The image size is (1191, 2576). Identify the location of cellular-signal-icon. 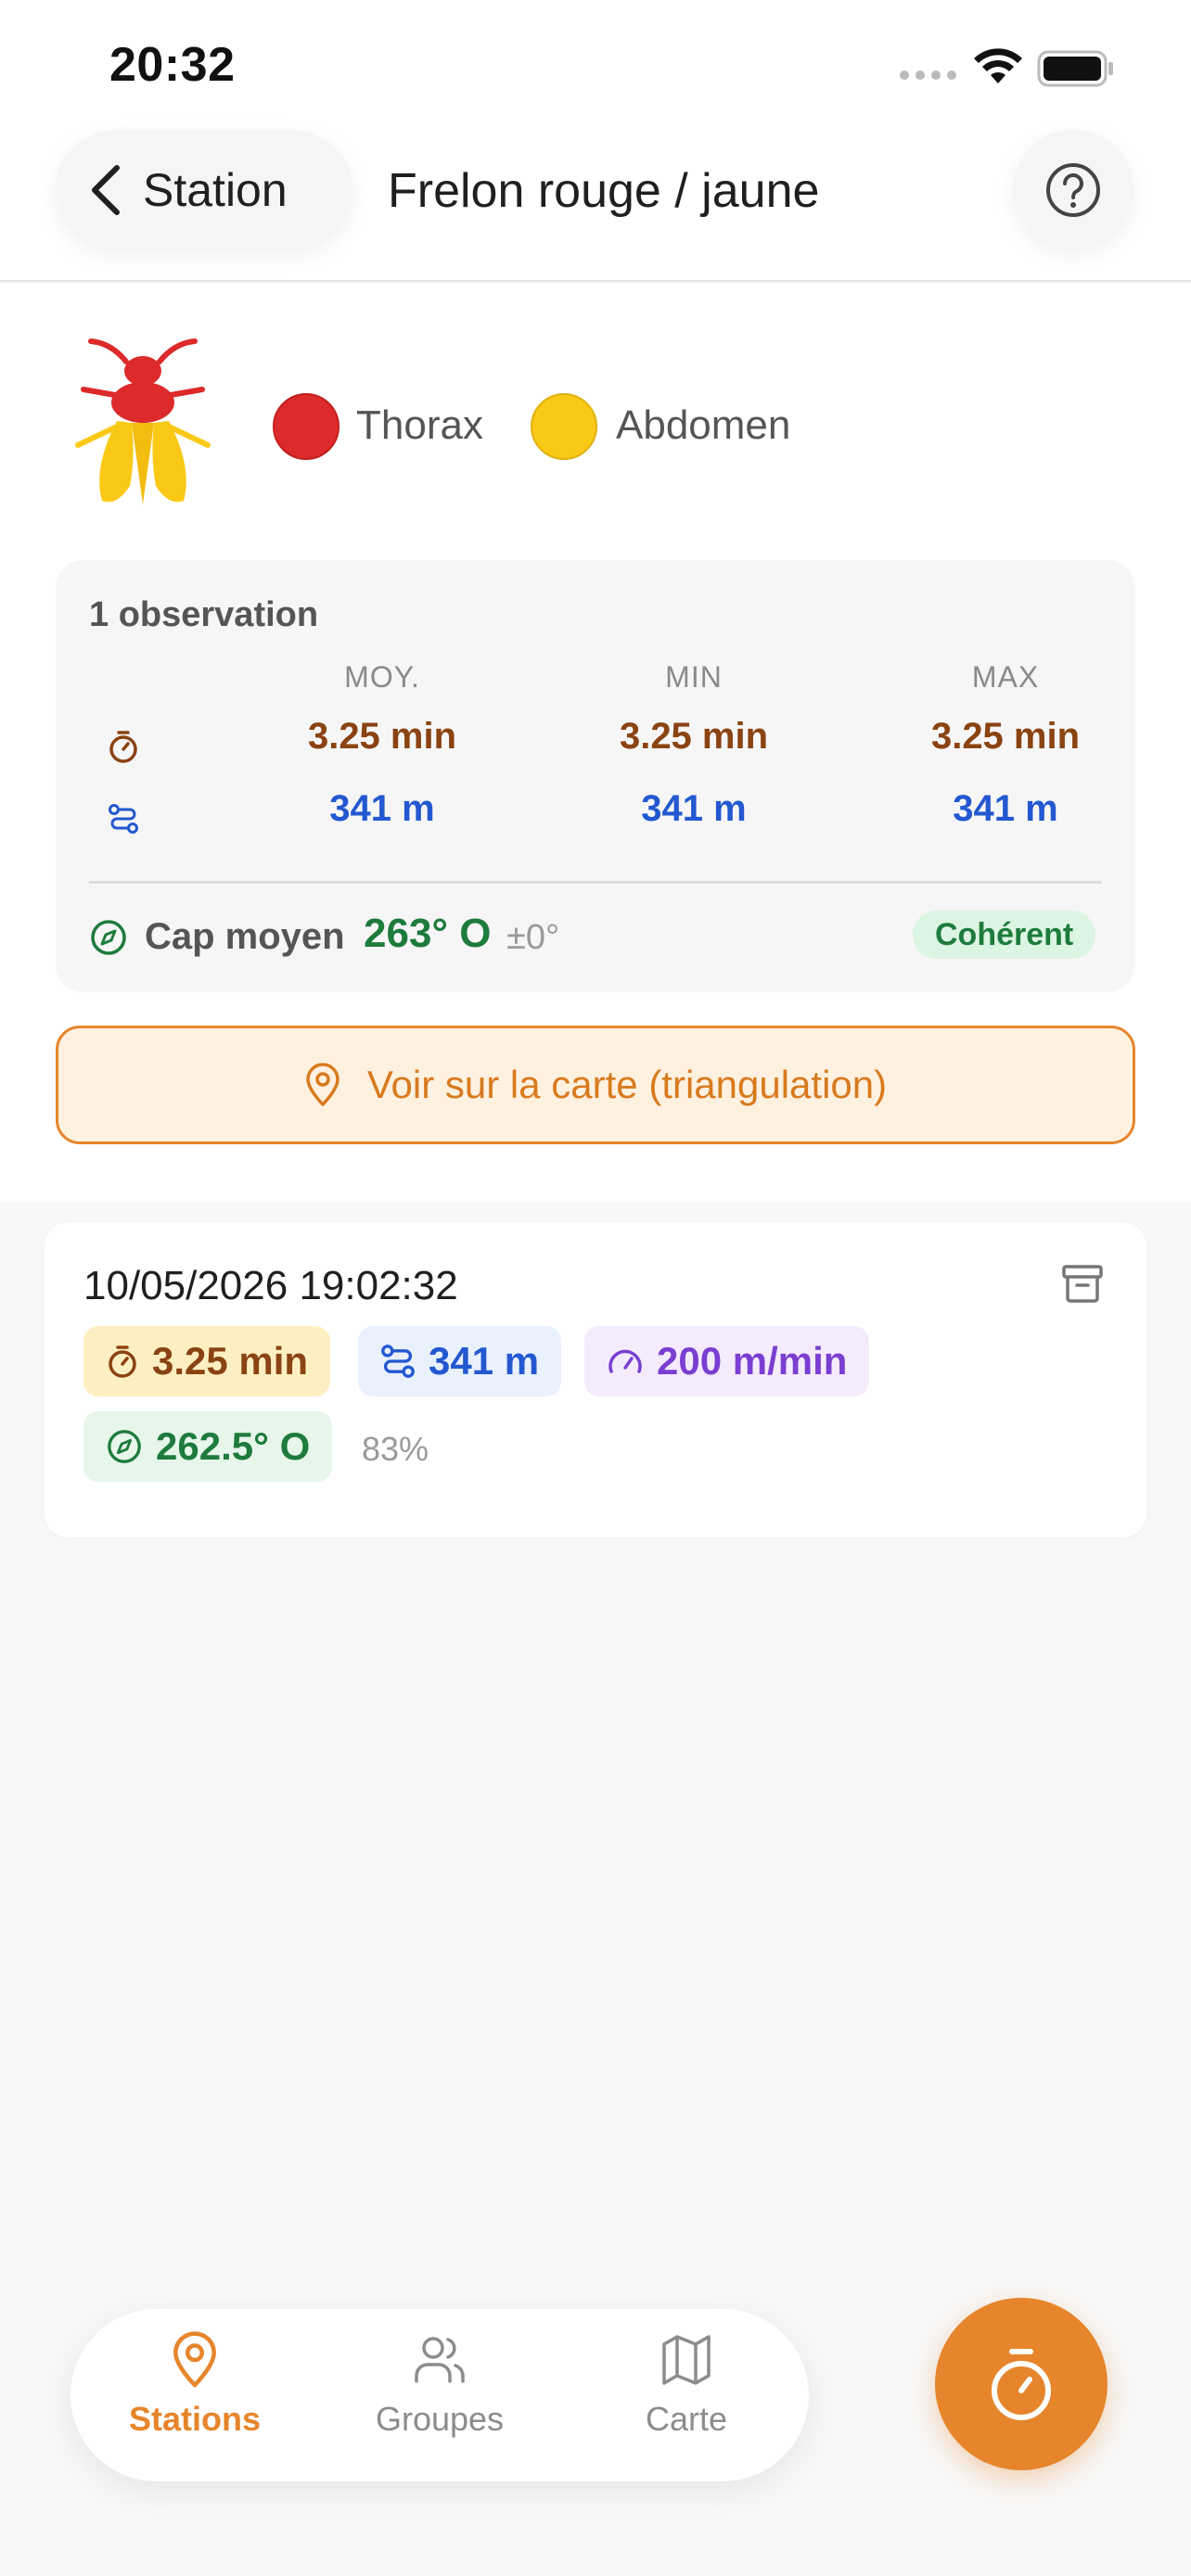
(928, 75).